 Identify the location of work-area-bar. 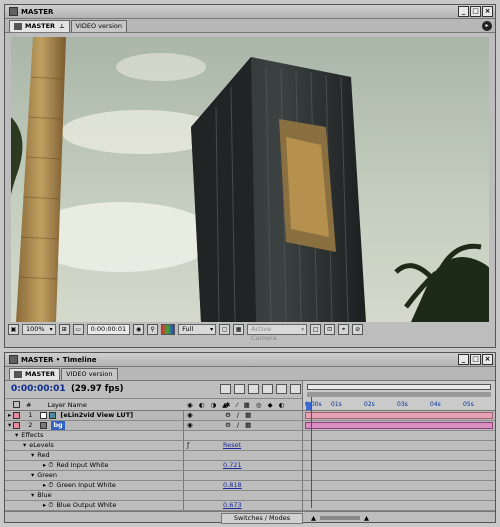
(399, 387).